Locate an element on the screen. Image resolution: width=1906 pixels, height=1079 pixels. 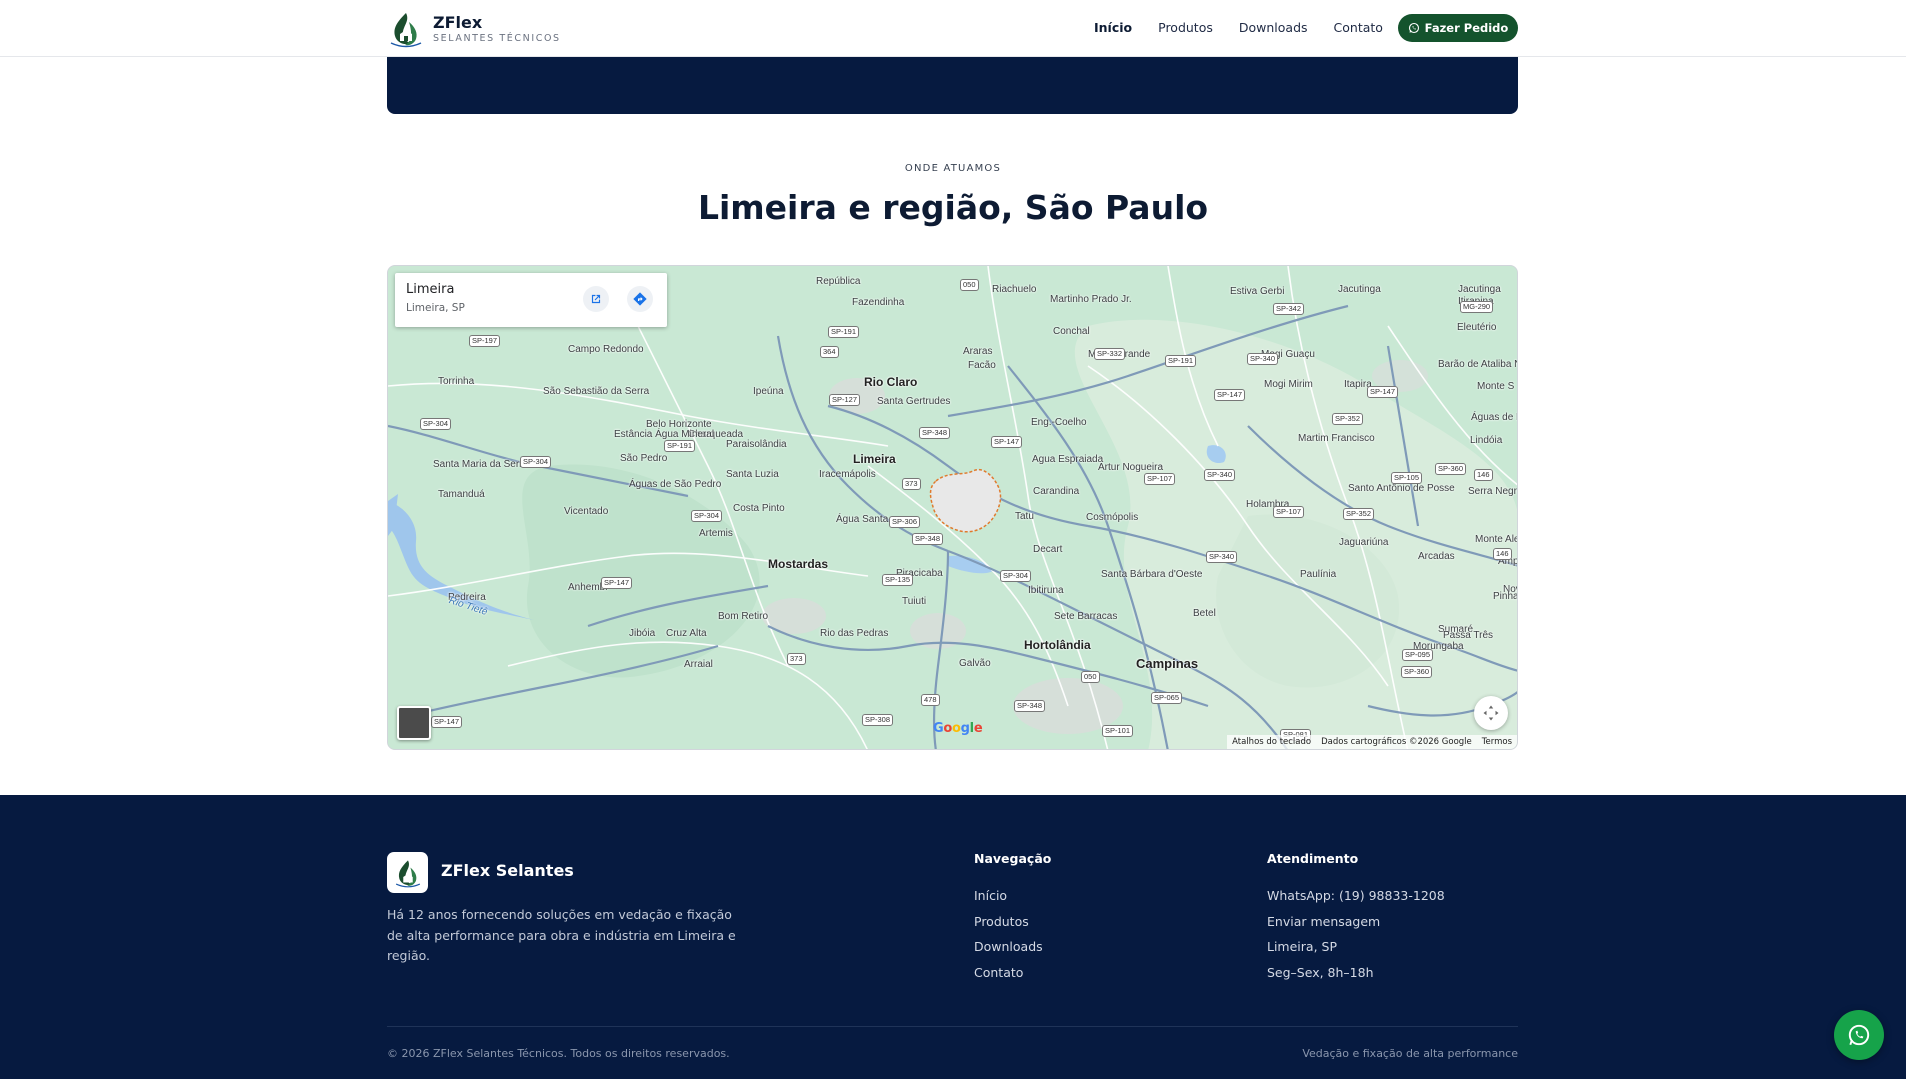
section-eyebrow: ONDE ATUAMOS is located at coordinates (953, 168).